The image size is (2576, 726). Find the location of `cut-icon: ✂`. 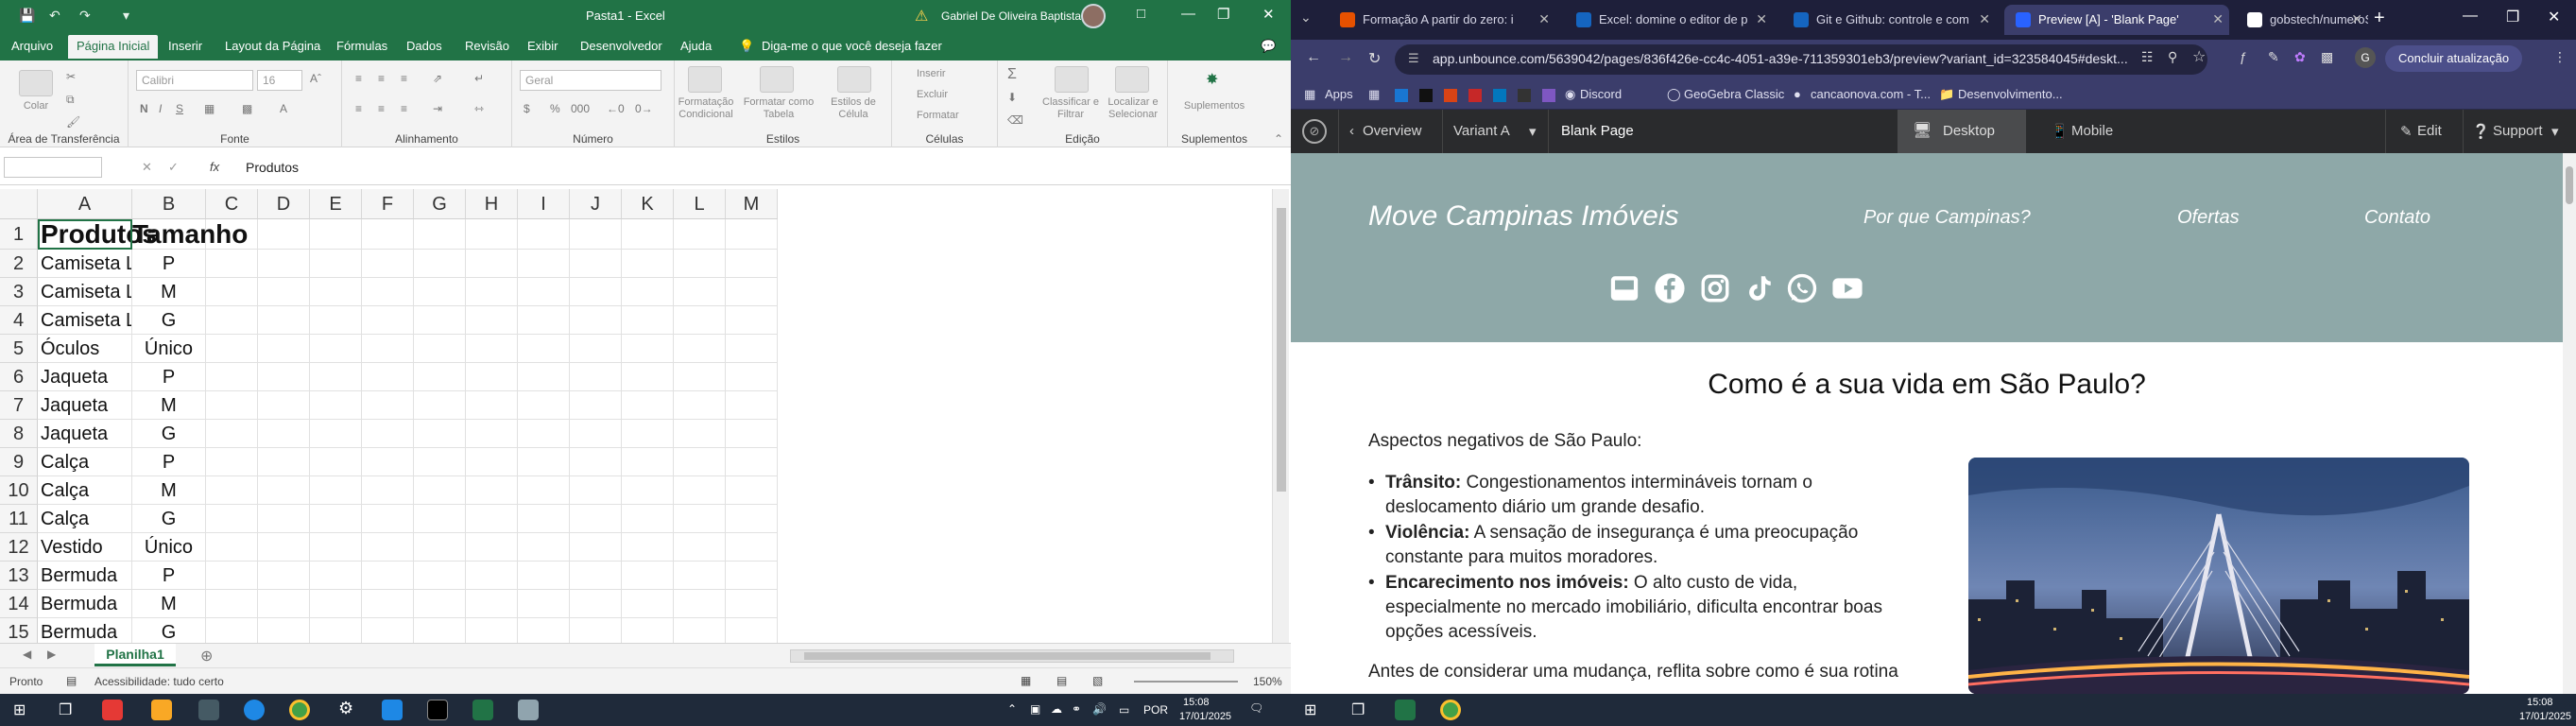

cut-icon: ✂ is located at coordinates (71, 76).